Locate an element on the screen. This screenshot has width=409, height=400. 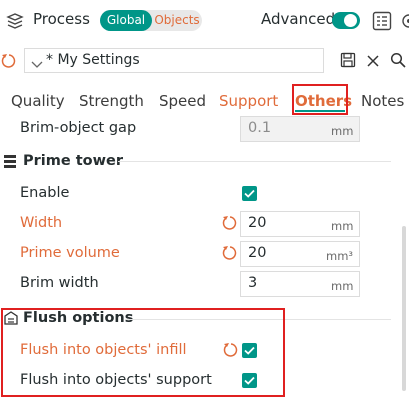
compare-settings-icon is located at coordinates (382, 21).